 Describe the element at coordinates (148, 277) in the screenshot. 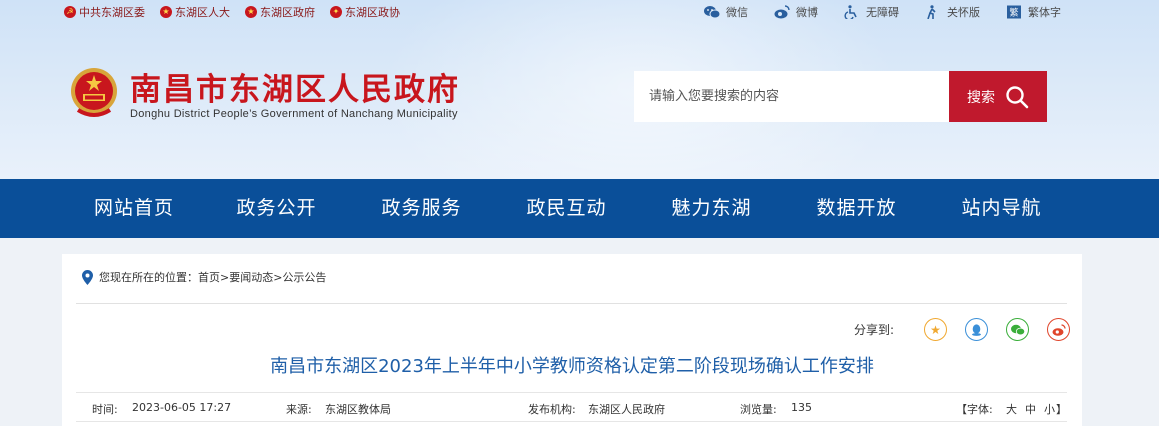

I see `breadcrumb-prefix: 您现在所在的位置：` at that location.